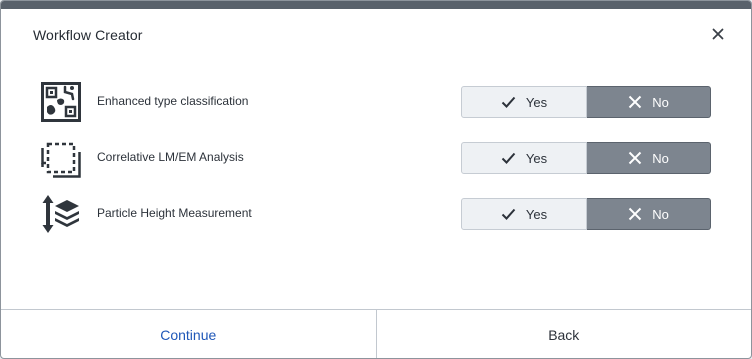  What do you see at coordinates (189, 334) in the screenshot?
I see `continue-button: Continue` at bounding box center [189, 334].